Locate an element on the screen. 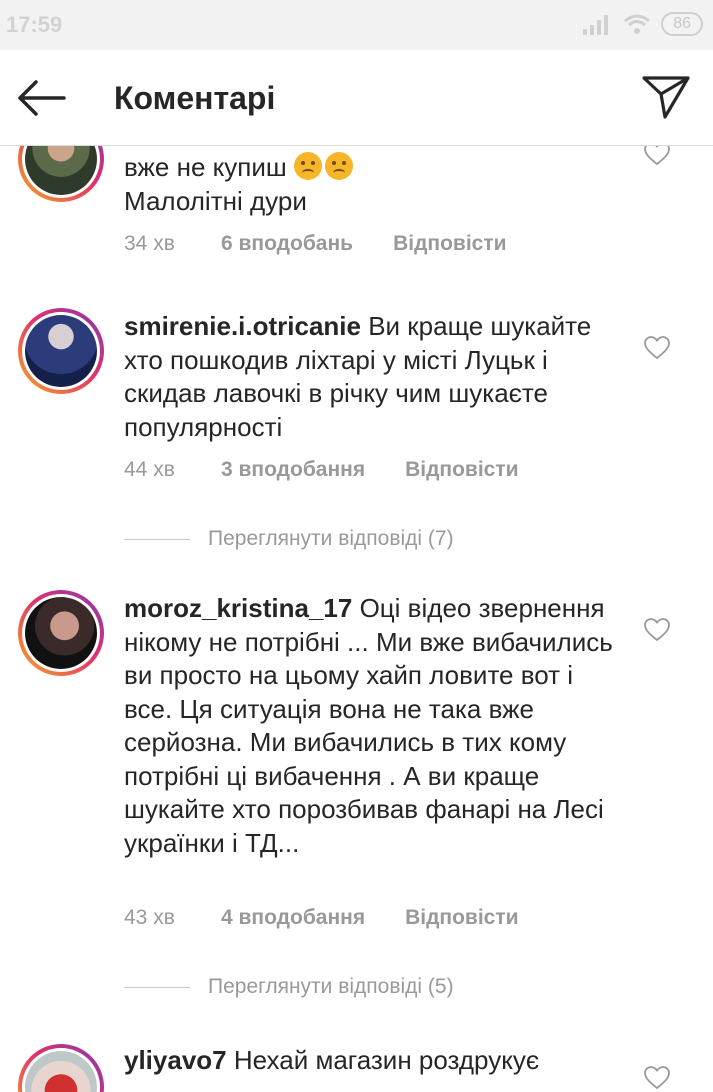 The image size is (713, 1092). comment-username: smirenie.i.otricanie is located at coordinates (242, 326).